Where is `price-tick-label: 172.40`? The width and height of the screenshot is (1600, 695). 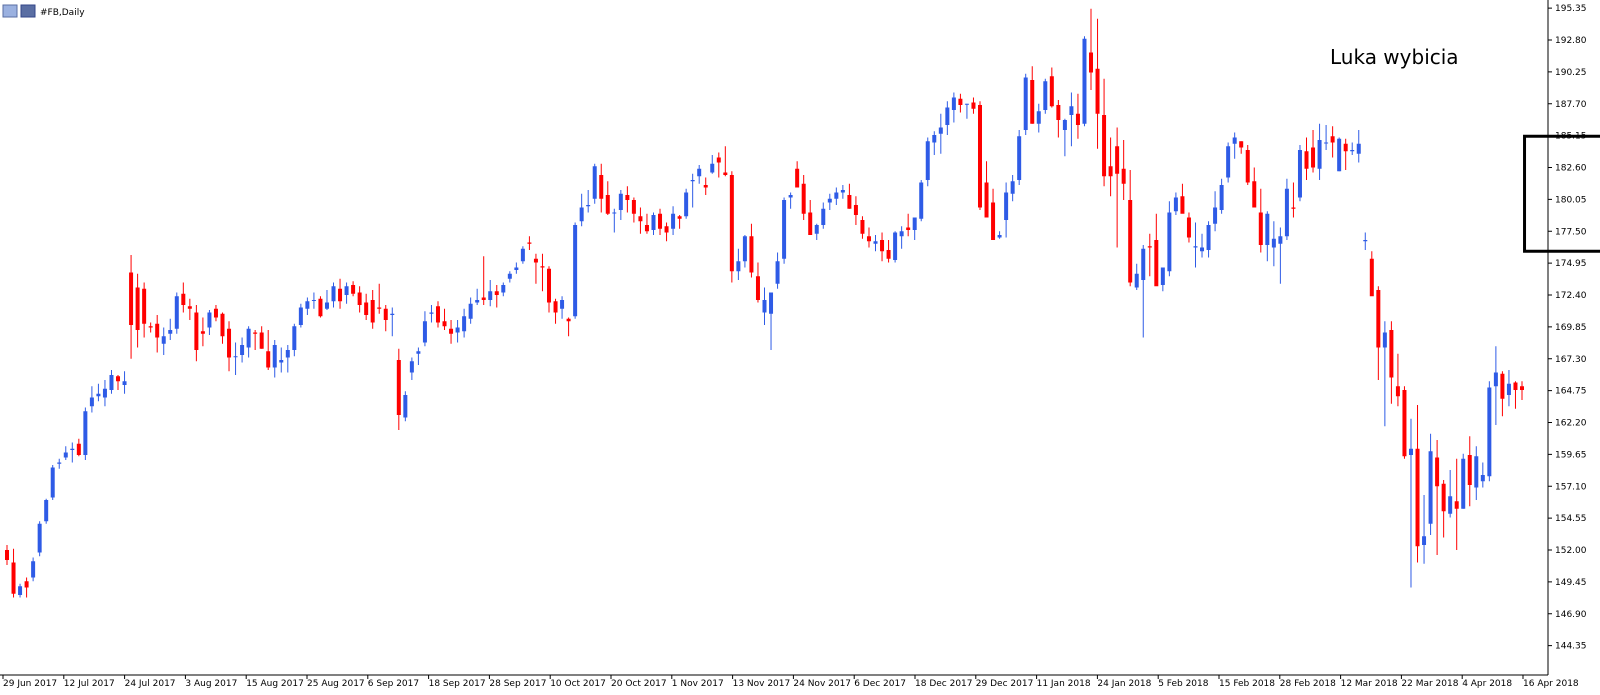 price-tick-label: 172.40 is located at coordinates (1571, 296).